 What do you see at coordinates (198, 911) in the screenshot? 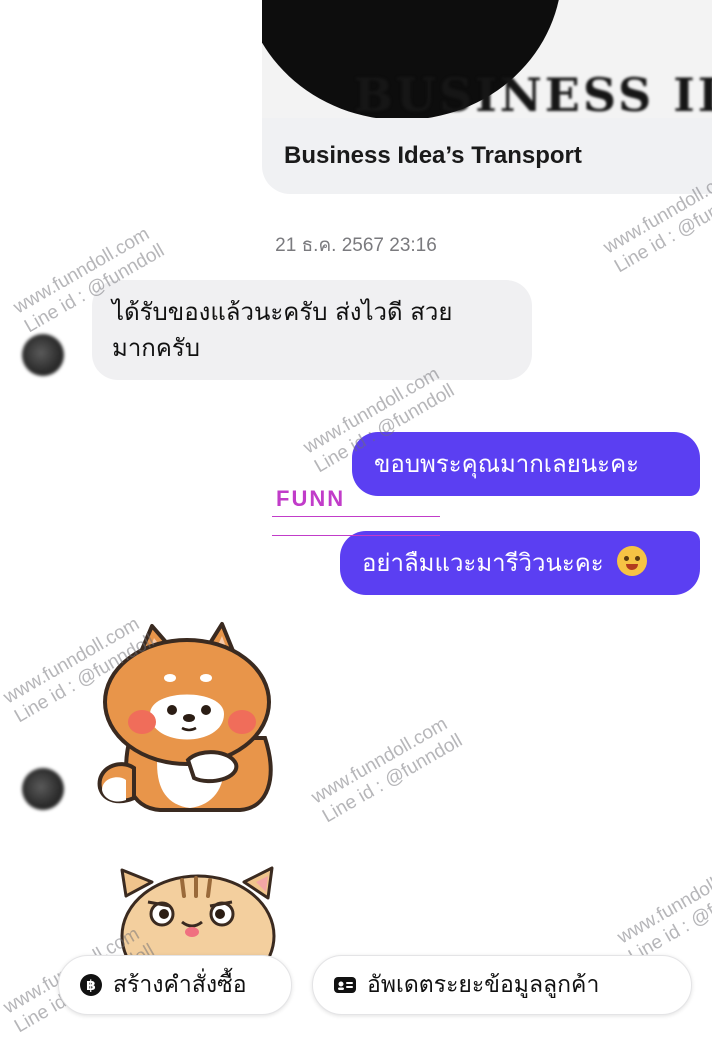
I see `tabby-cat-sticker` at bounding box center [198, 911].